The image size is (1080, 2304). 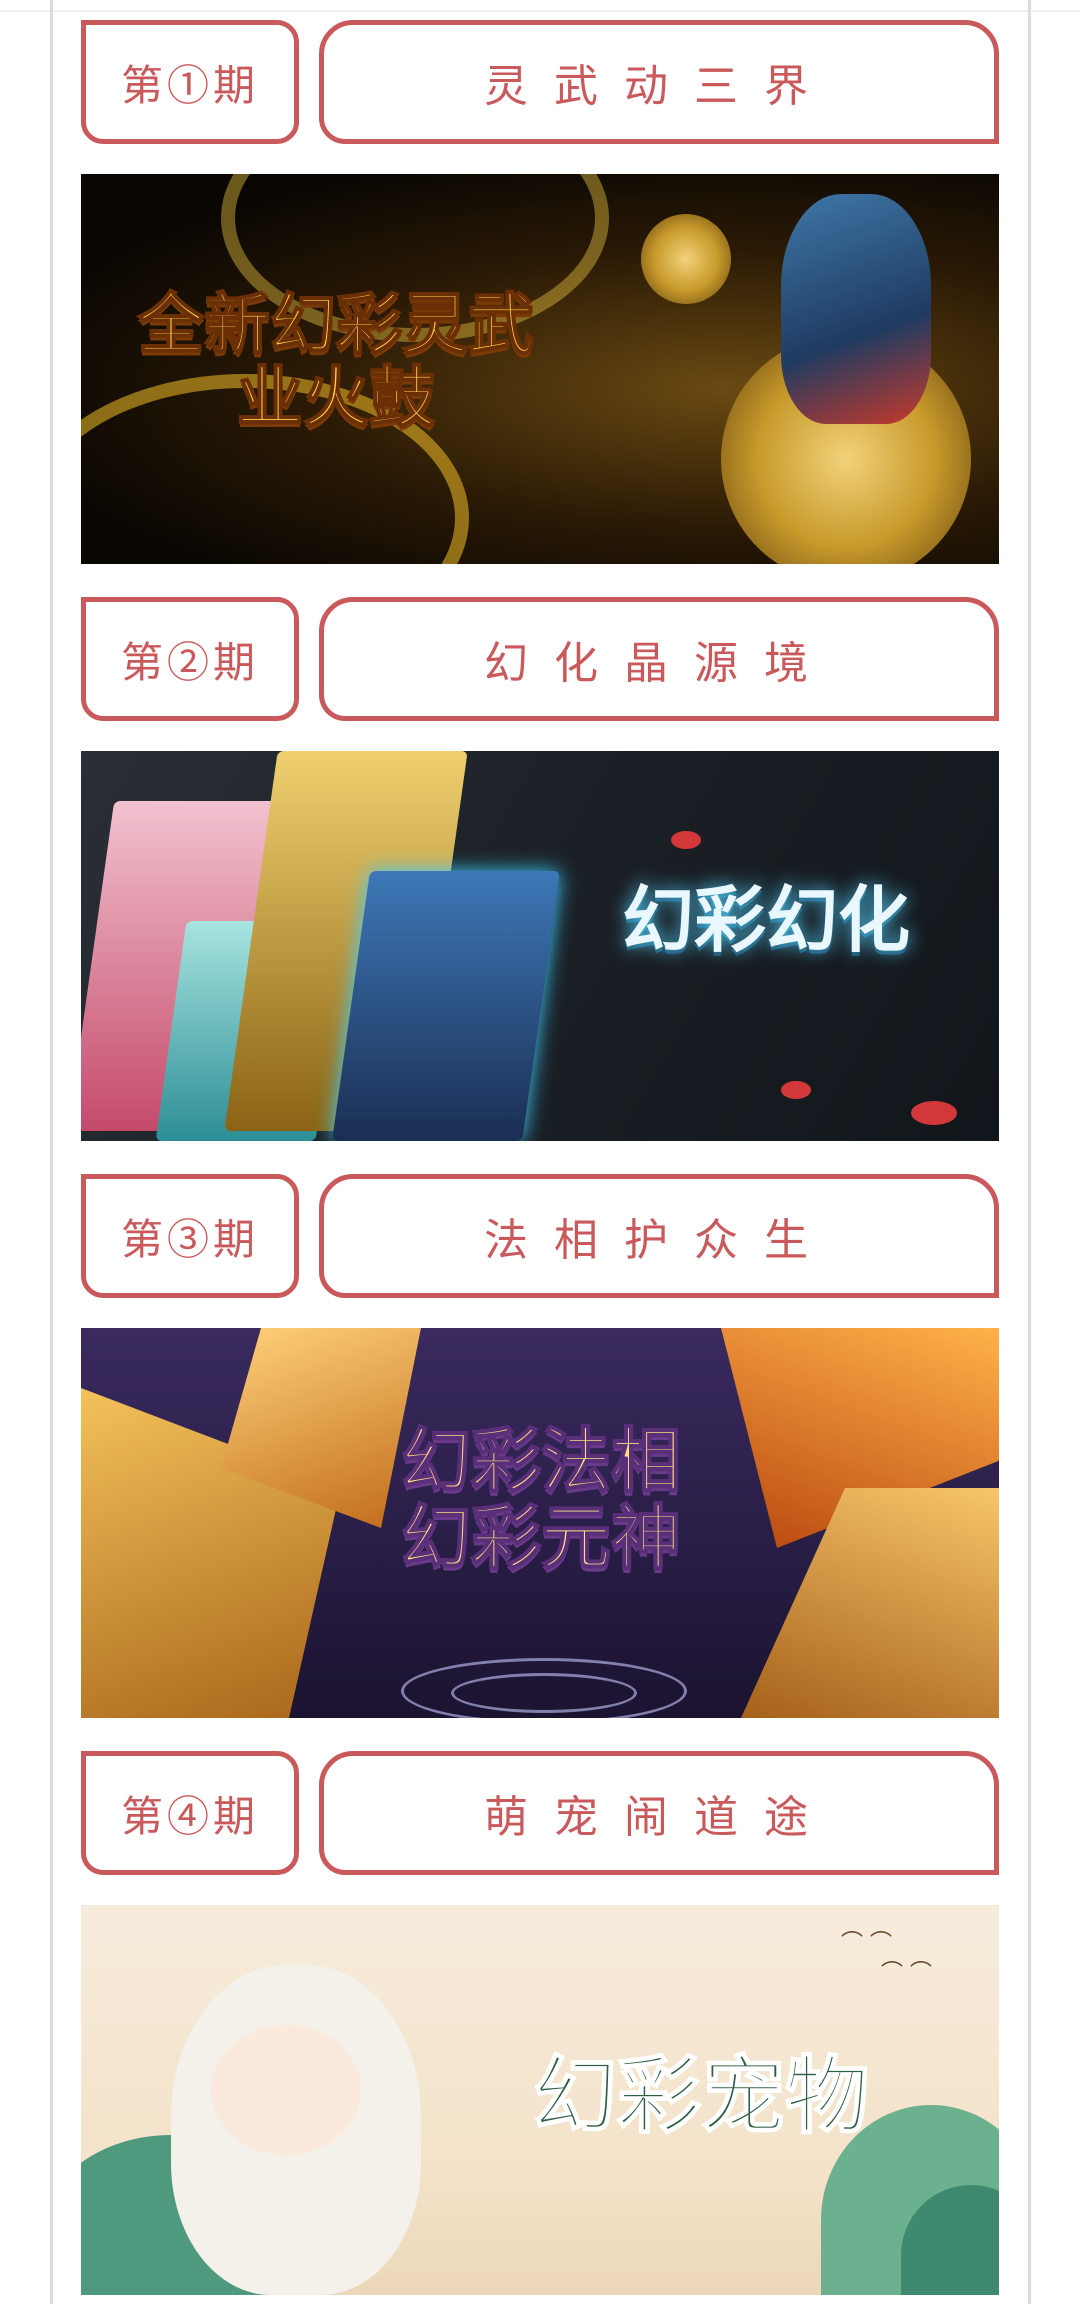 I want to click on section-header: 第②期 幻化晶源境, so click(x=540, y=659).